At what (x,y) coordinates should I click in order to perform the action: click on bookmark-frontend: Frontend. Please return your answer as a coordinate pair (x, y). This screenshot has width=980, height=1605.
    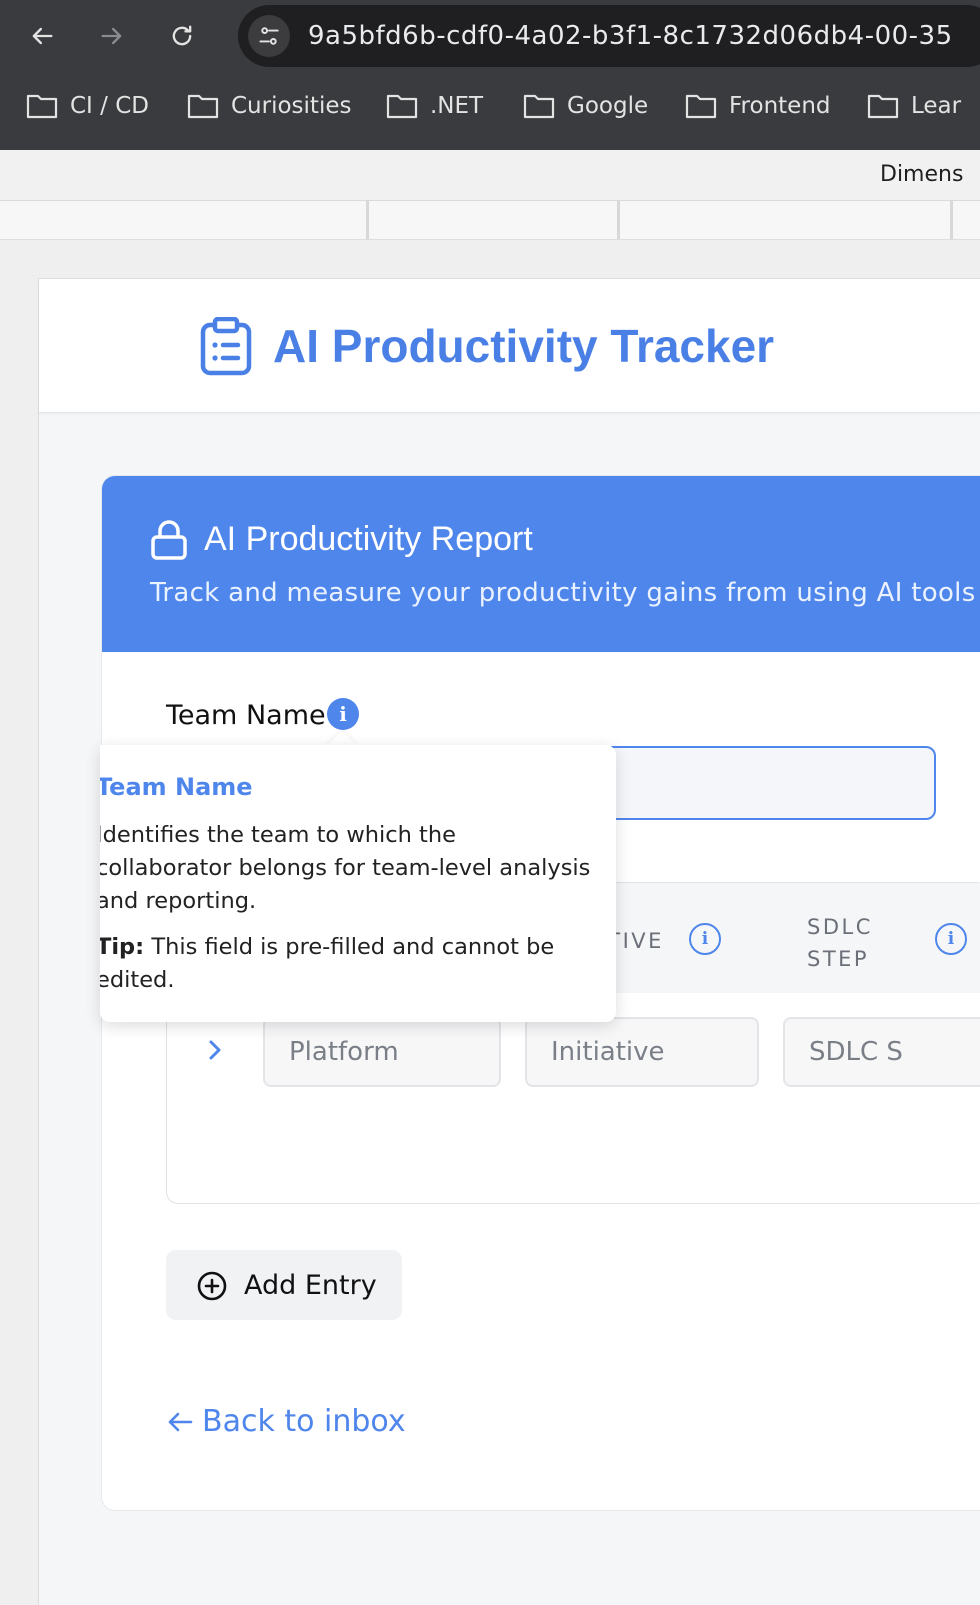
    Looking at the image, I should click on (758, 106).